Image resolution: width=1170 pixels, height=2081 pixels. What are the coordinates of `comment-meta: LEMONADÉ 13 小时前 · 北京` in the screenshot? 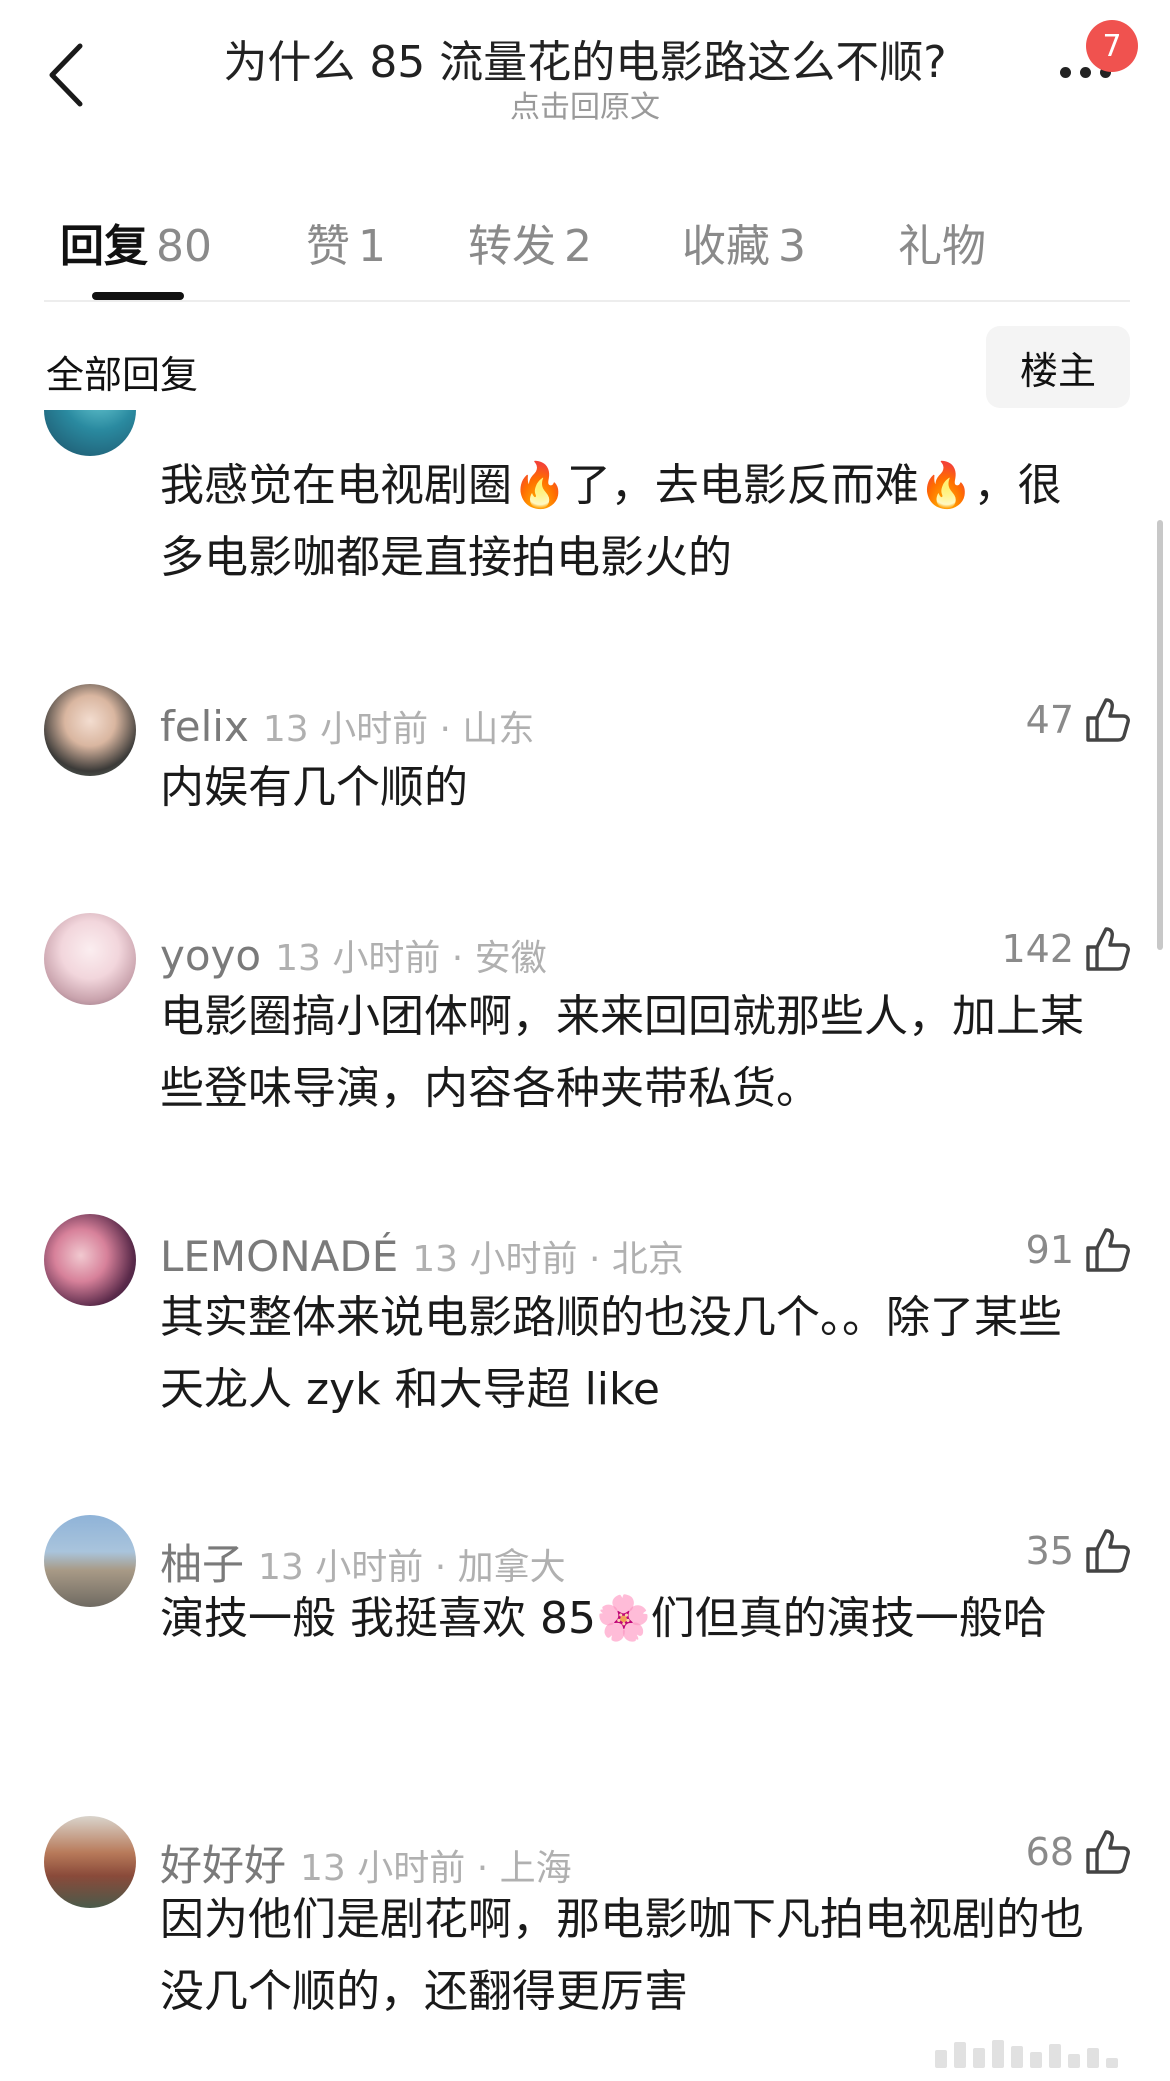 It's located at (422, 1256).